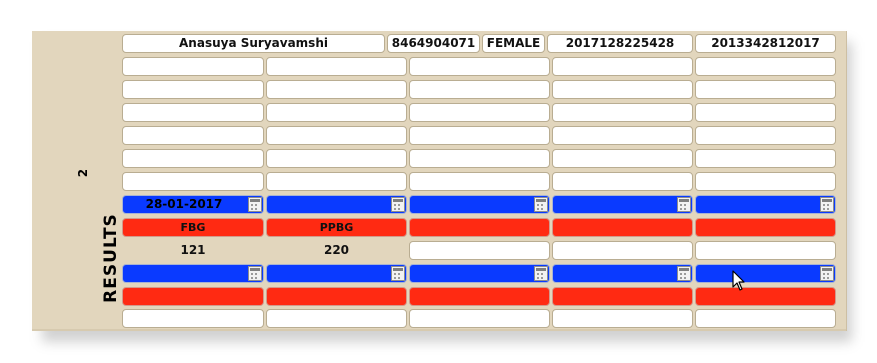 This screenshot has height=363, width=877. I want to click on result-date-1-field: 28-01-2017, so click(193, 204).